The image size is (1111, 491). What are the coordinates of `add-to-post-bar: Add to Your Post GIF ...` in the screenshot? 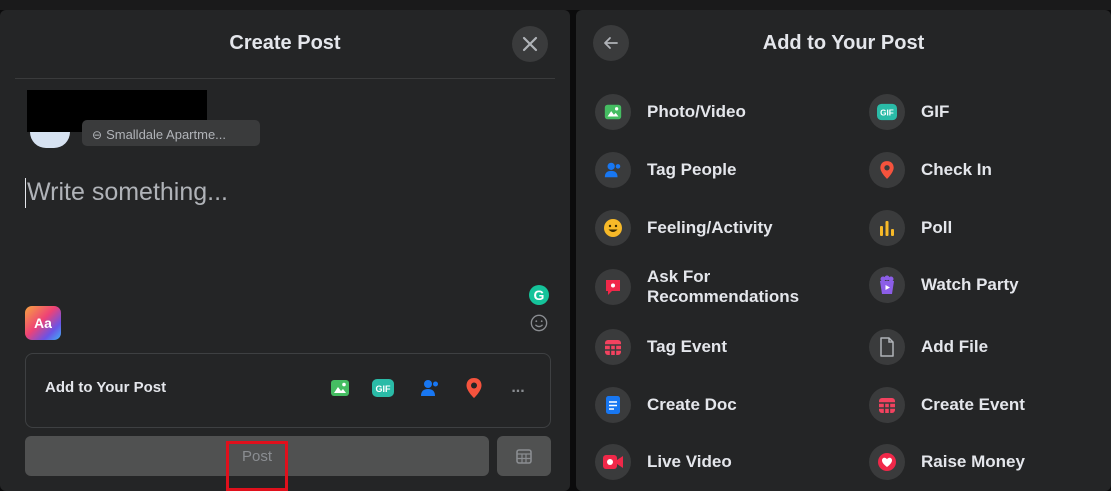 It's located at (288, 390).